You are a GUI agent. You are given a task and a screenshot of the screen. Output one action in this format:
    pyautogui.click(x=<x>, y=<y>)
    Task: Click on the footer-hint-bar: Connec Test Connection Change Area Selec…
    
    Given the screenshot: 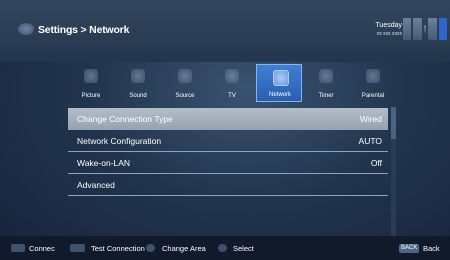 What is the action you would take?
    pyautogui.click(x=225, y=248)
    